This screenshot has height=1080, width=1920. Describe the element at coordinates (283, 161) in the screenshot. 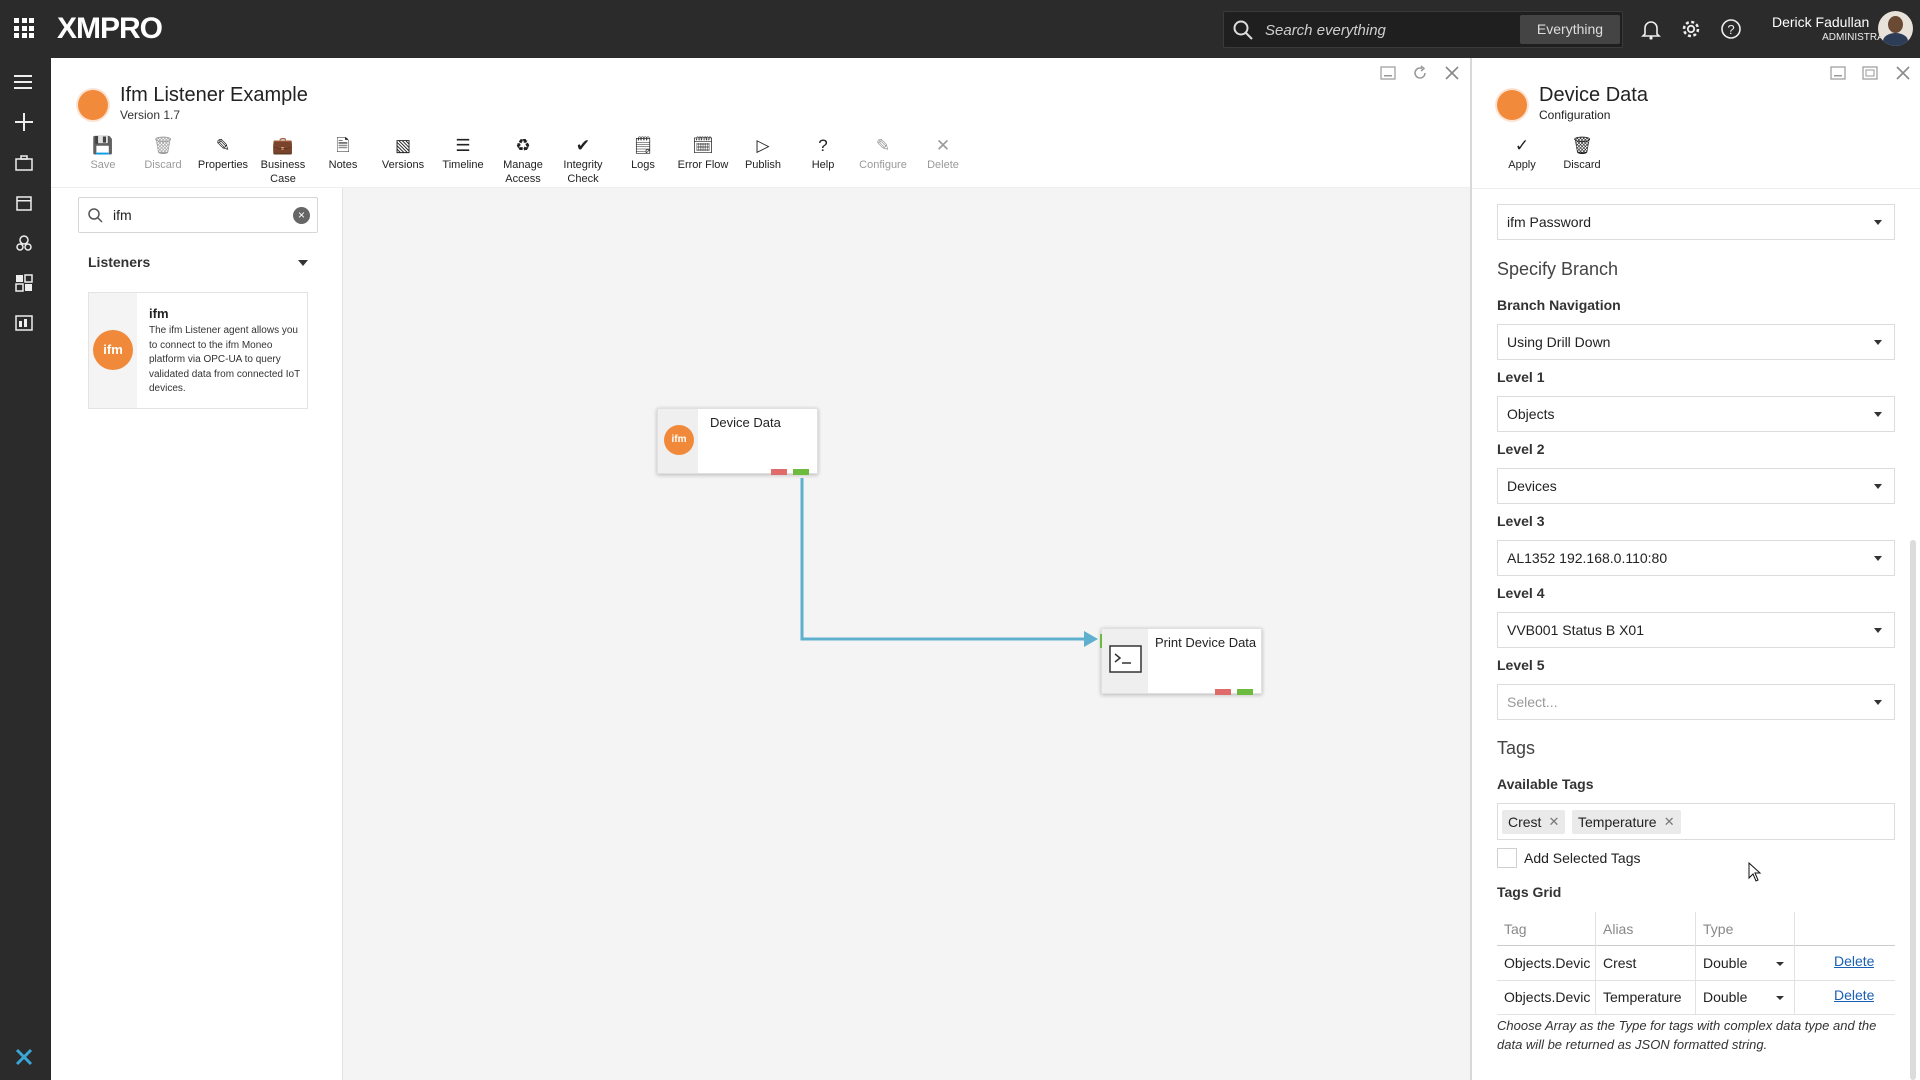

I see `toolbar-business-case-button: 💼 Business Case` at that location.